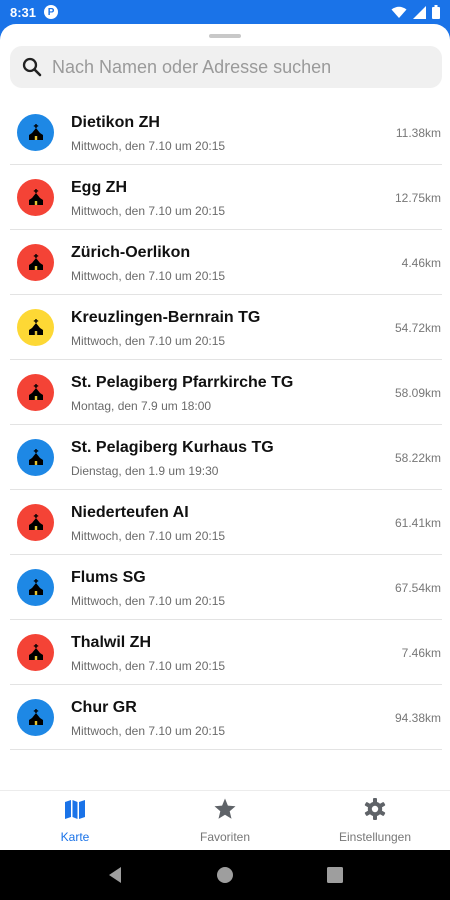 The image size is (450, 900). Describe the element at coordinates (242, 67) in the screenshot. I see `search-input` at that location.